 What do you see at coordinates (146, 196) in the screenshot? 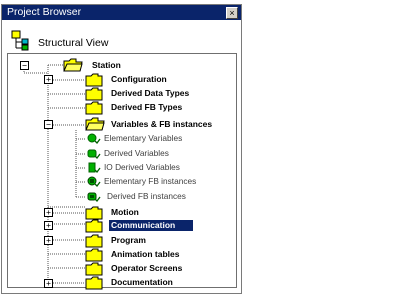
I see `tree-item-derived-fb-instances: Derived FB instances` at bounding box center [146, 196].